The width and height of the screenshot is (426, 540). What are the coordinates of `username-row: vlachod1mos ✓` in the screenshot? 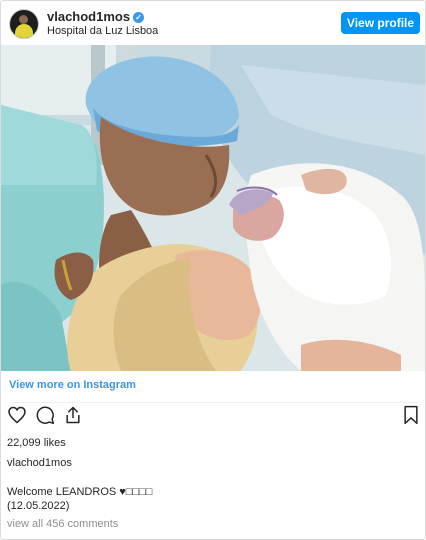 It's located at (96, 16).